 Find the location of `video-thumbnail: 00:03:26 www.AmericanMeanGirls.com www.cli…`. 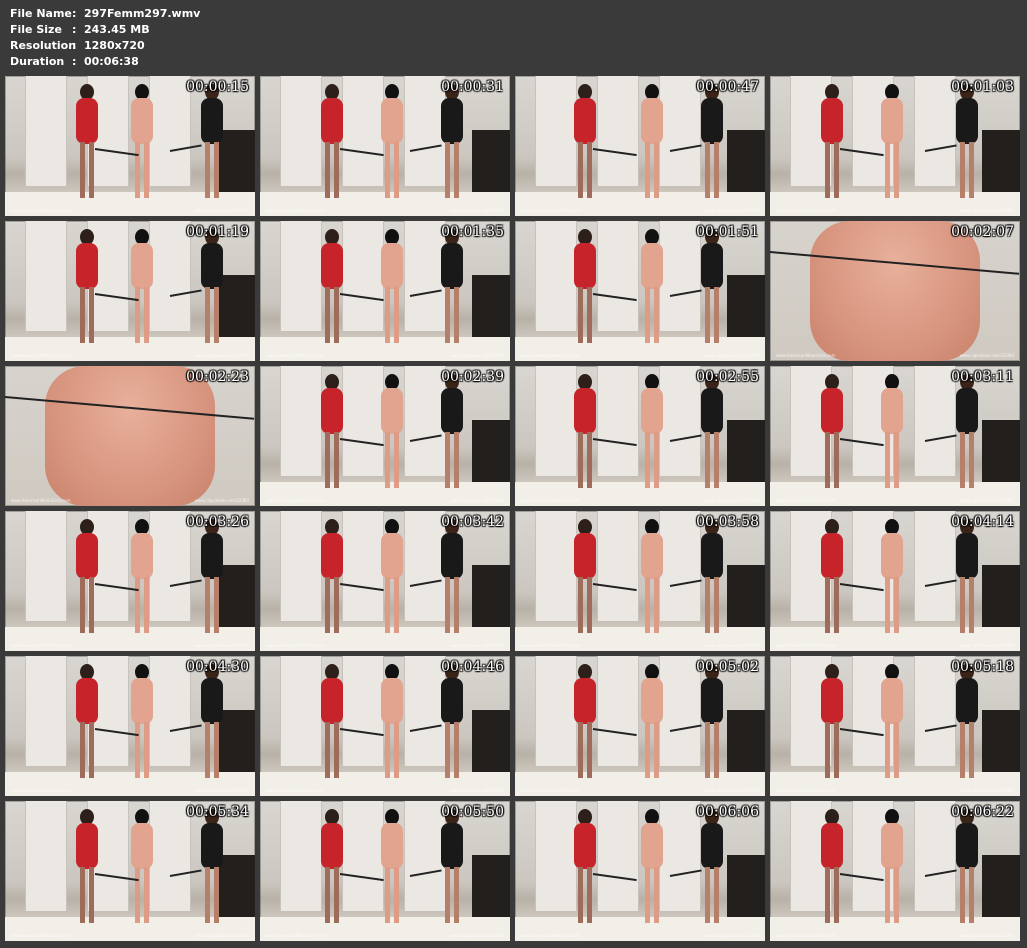

video-thumbnail: 00:03:26 www.AmericanMeanGirls.com www.cli… is located at coordinates (130, 581).